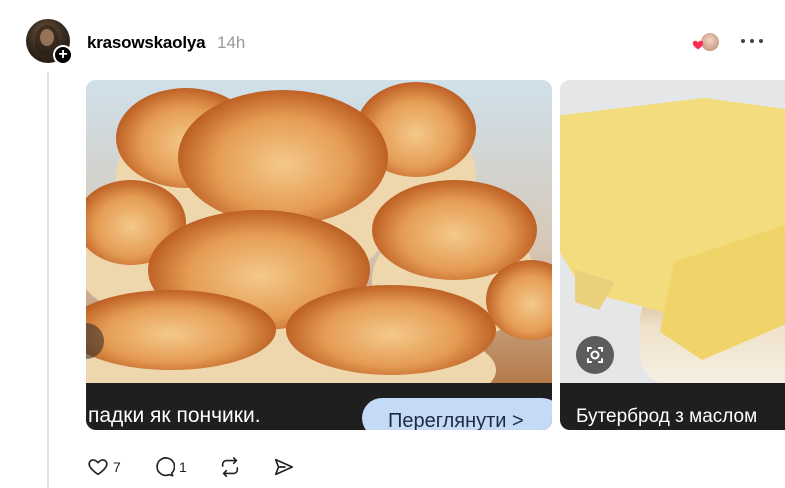 The height and width of the screenshot is (488, 785). I want to click on follow-plus-icon: +, so click(63, 55).